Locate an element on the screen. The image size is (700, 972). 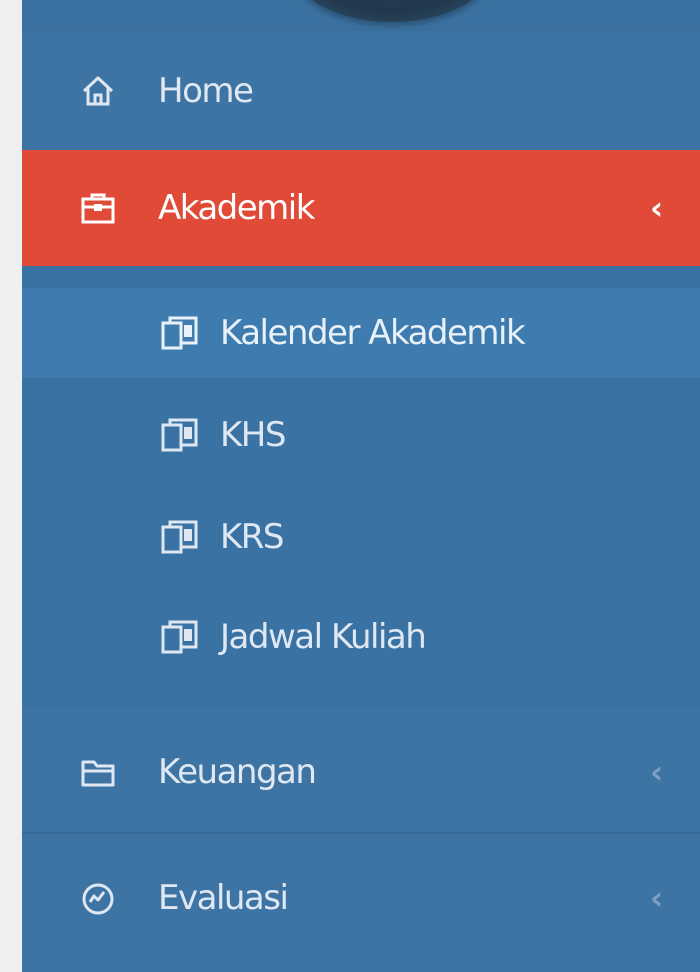
home-icon is located at coordinates (98, 91).